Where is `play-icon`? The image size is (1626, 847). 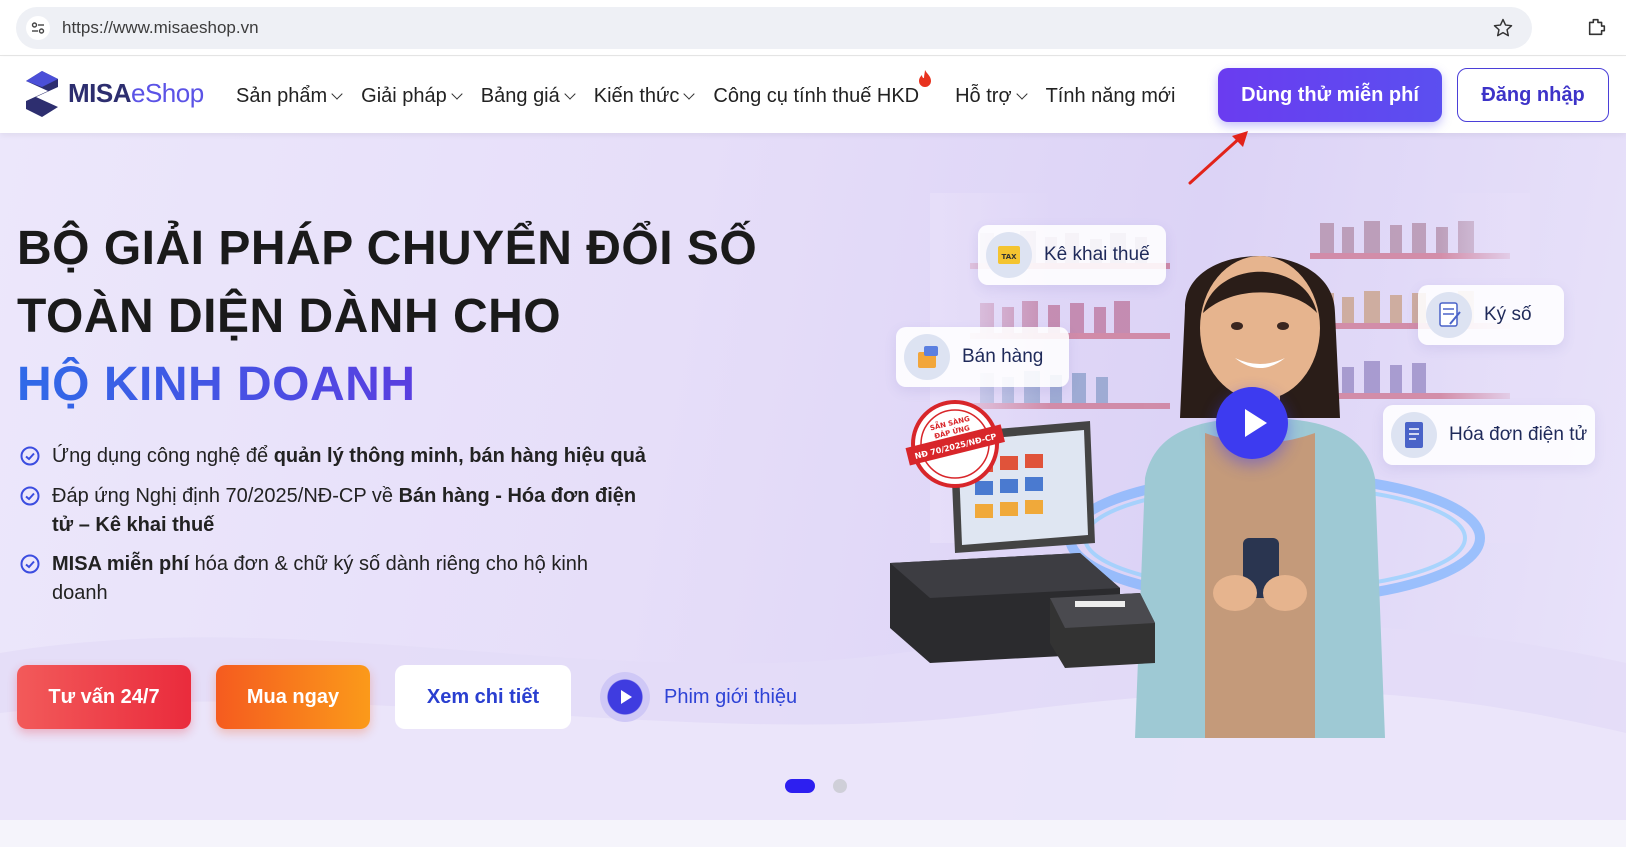
play-icon is located at coordinates (625, 697).